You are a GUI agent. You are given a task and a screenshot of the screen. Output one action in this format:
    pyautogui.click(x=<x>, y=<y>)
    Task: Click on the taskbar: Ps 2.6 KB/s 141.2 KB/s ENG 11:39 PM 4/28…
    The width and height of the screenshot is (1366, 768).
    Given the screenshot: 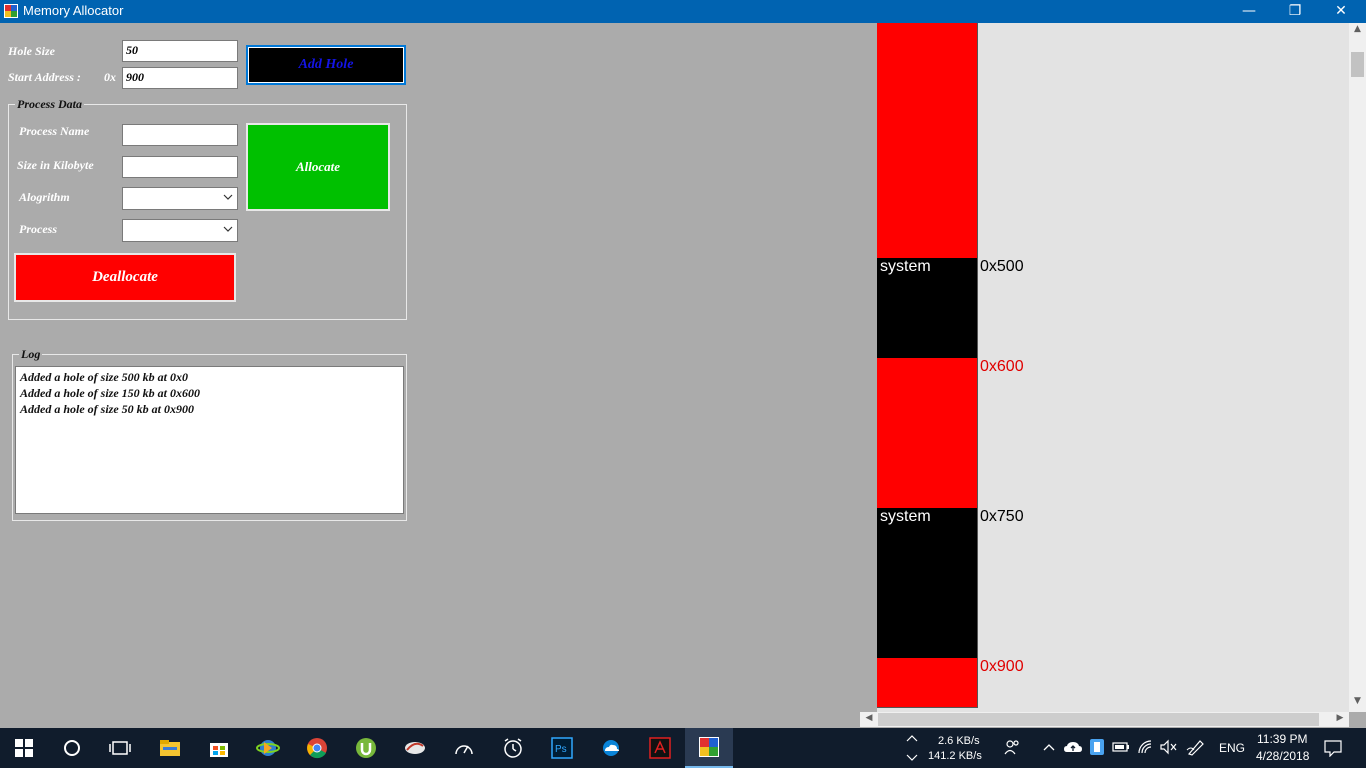 What is the action you would take?
    pyautogui.click(x=683, y=748)
    